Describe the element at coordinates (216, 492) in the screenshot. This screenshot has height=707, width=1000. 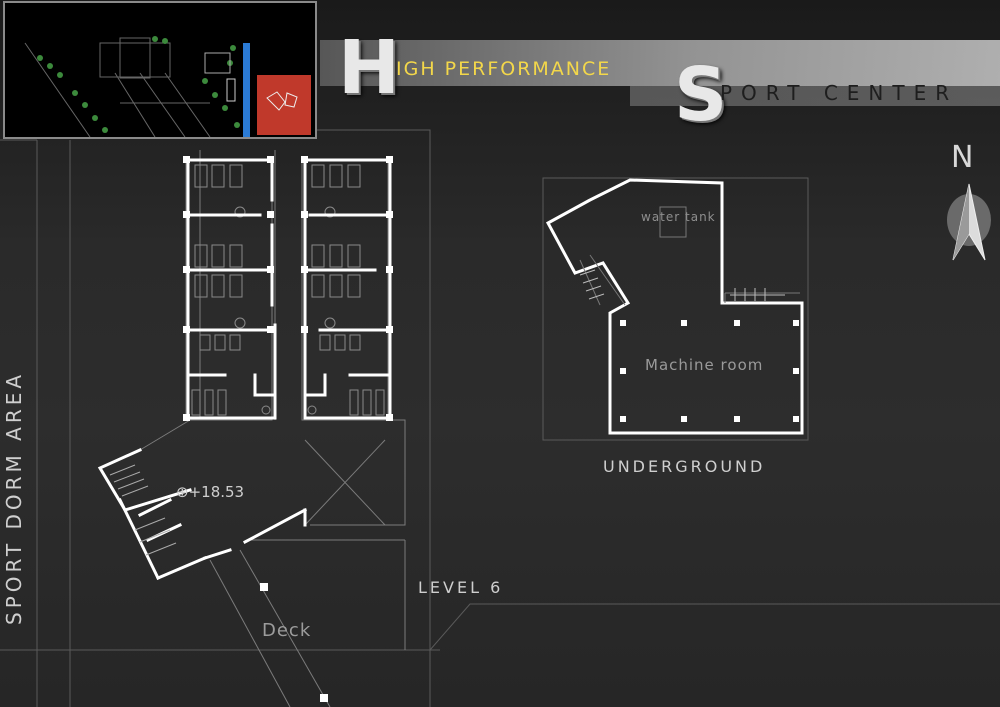
I see `elevation-value: +18.53` at that location.